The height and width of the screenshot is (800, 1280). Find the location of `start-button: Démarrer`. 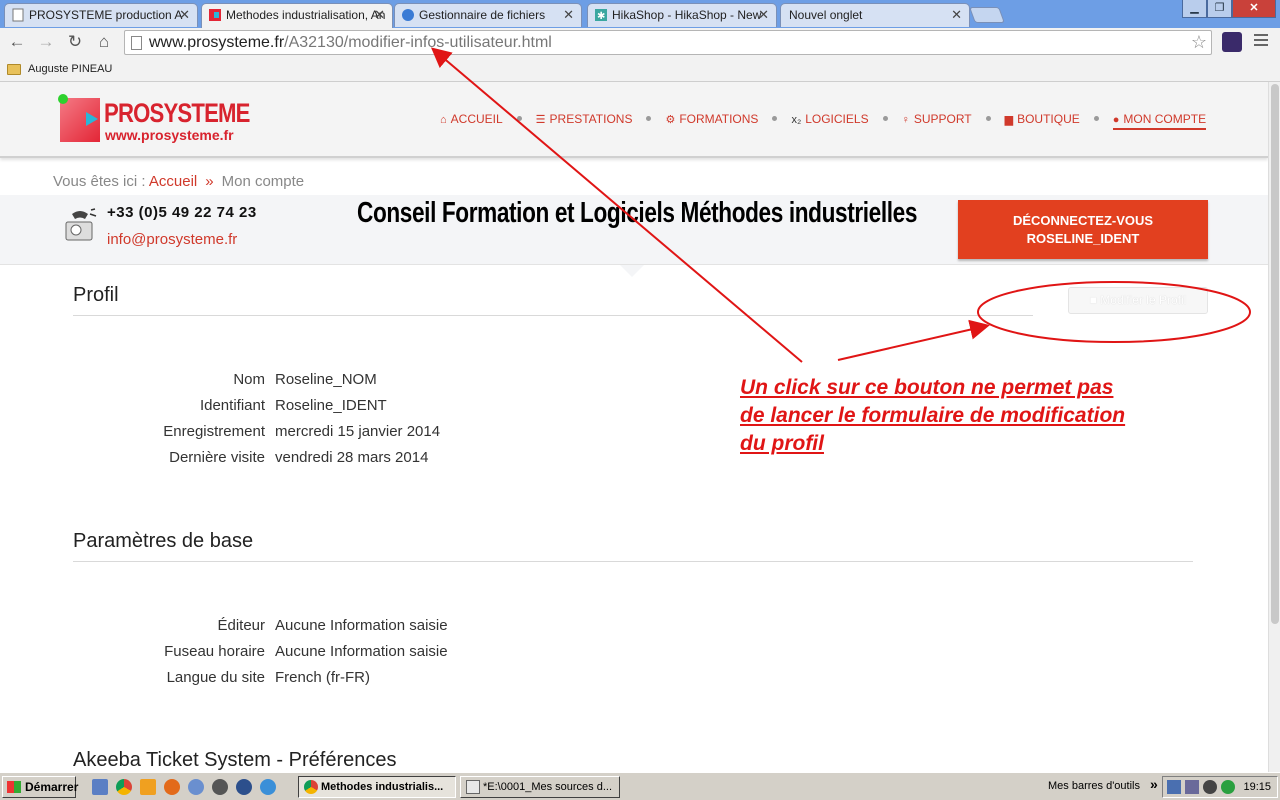

start-button: Démarrer is located at coordinates (40, 787).